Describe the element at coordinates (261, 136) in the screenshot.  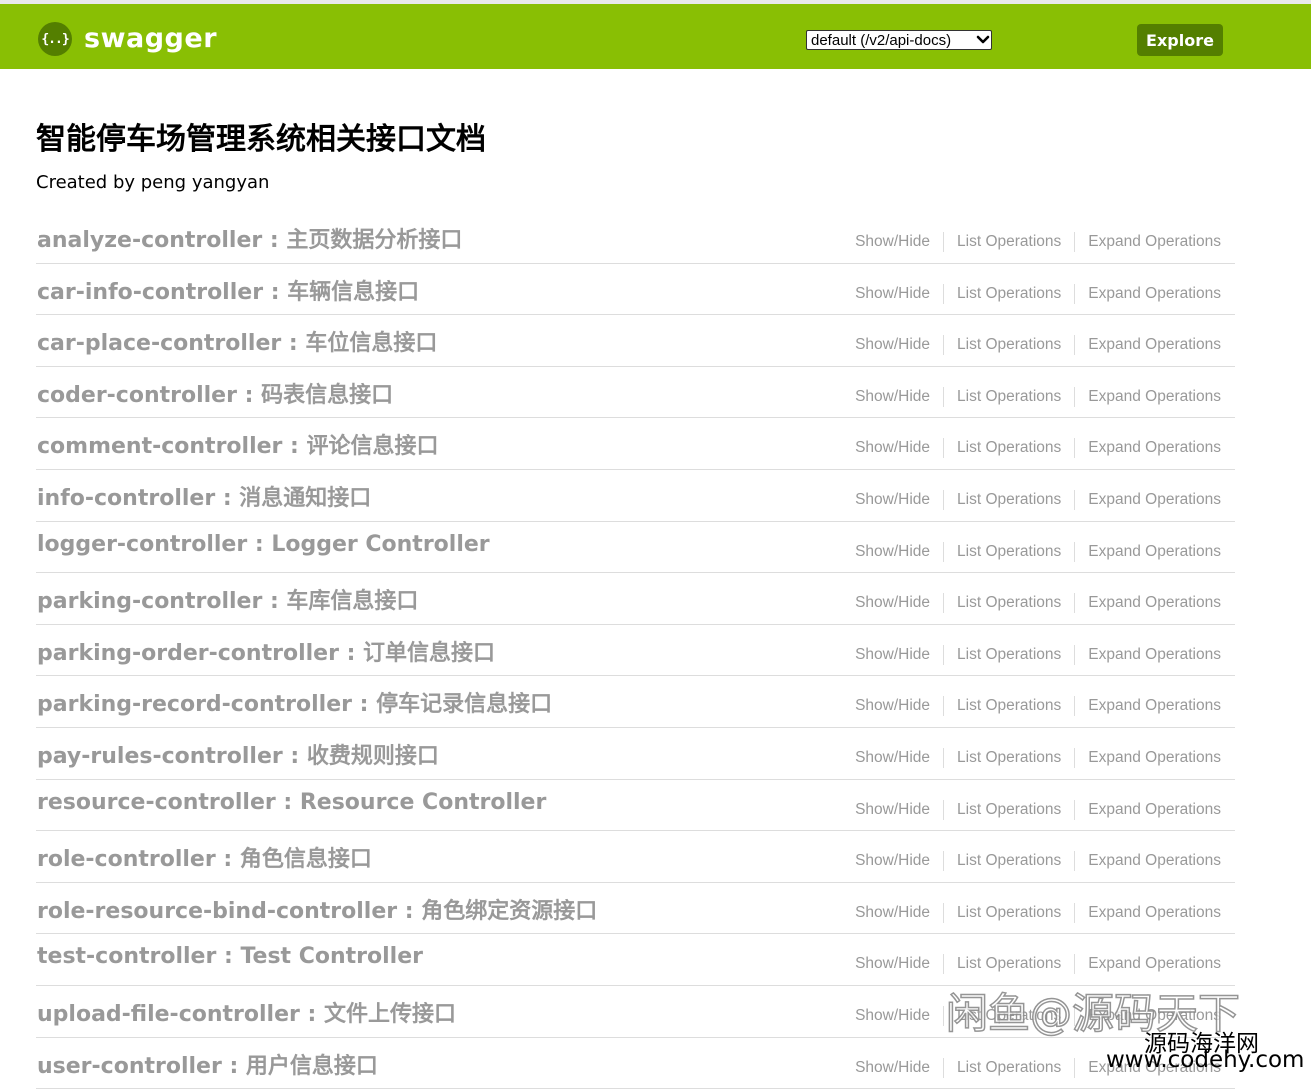
I see `page-title: 智能停车场管理系统相关接口文档` at that location.